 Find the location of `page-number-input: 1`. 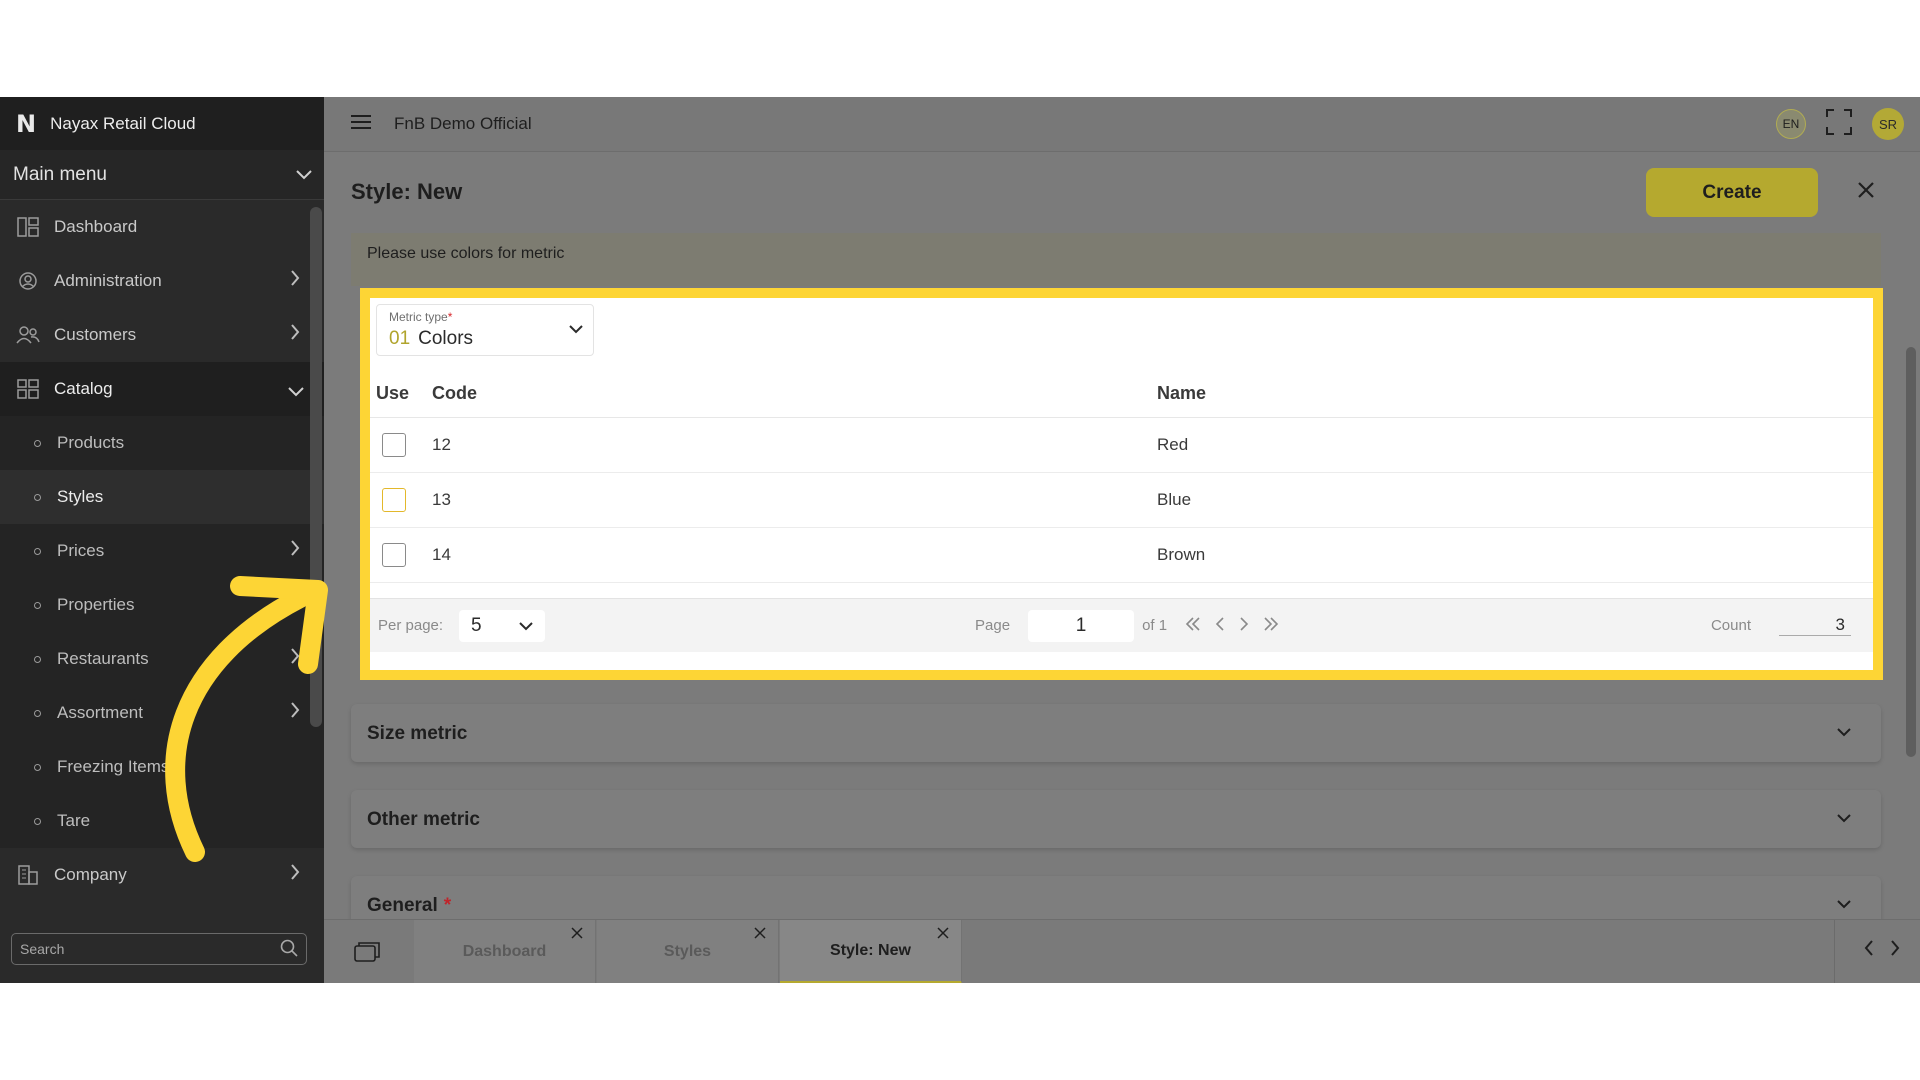

page-number-input: 1 is located at coordinates (1081, 625).